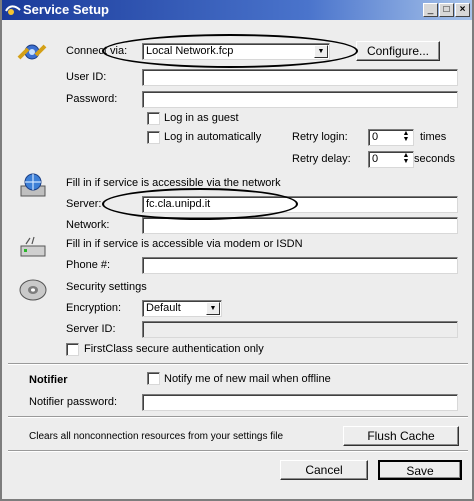  Describe the element at coordinates (91, 329) in the screenshot. I see `server-id-label: Server ID:` at that location.